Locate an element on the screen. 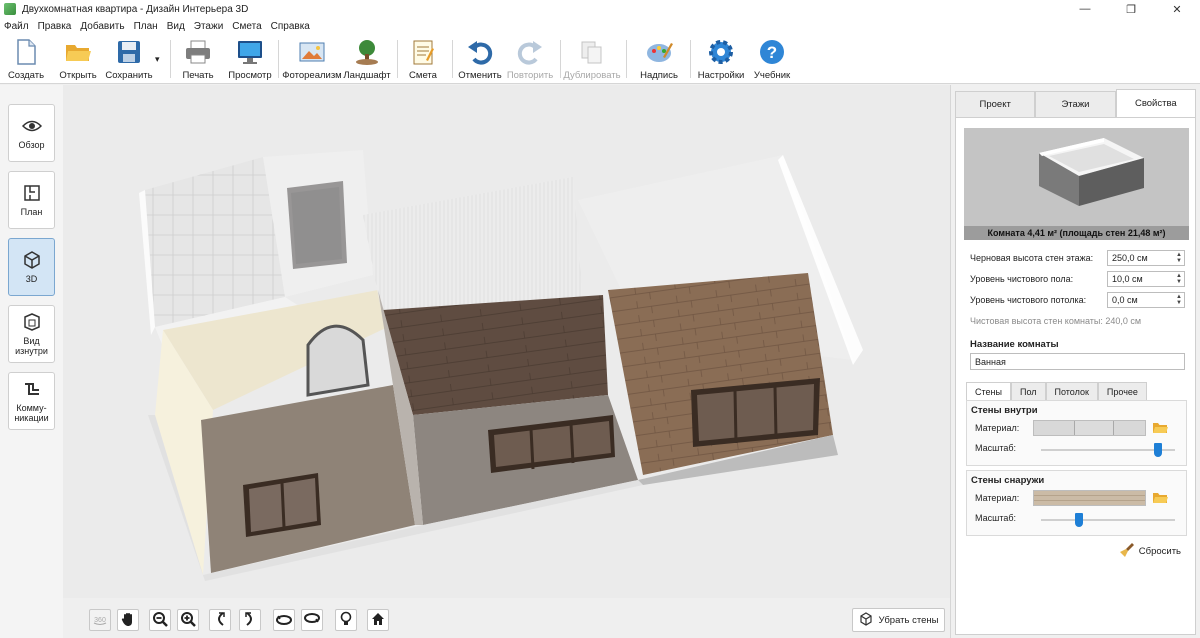 This screenshot has height=638, width=1200. zoom-out-button is located at coordinates (160, 620).